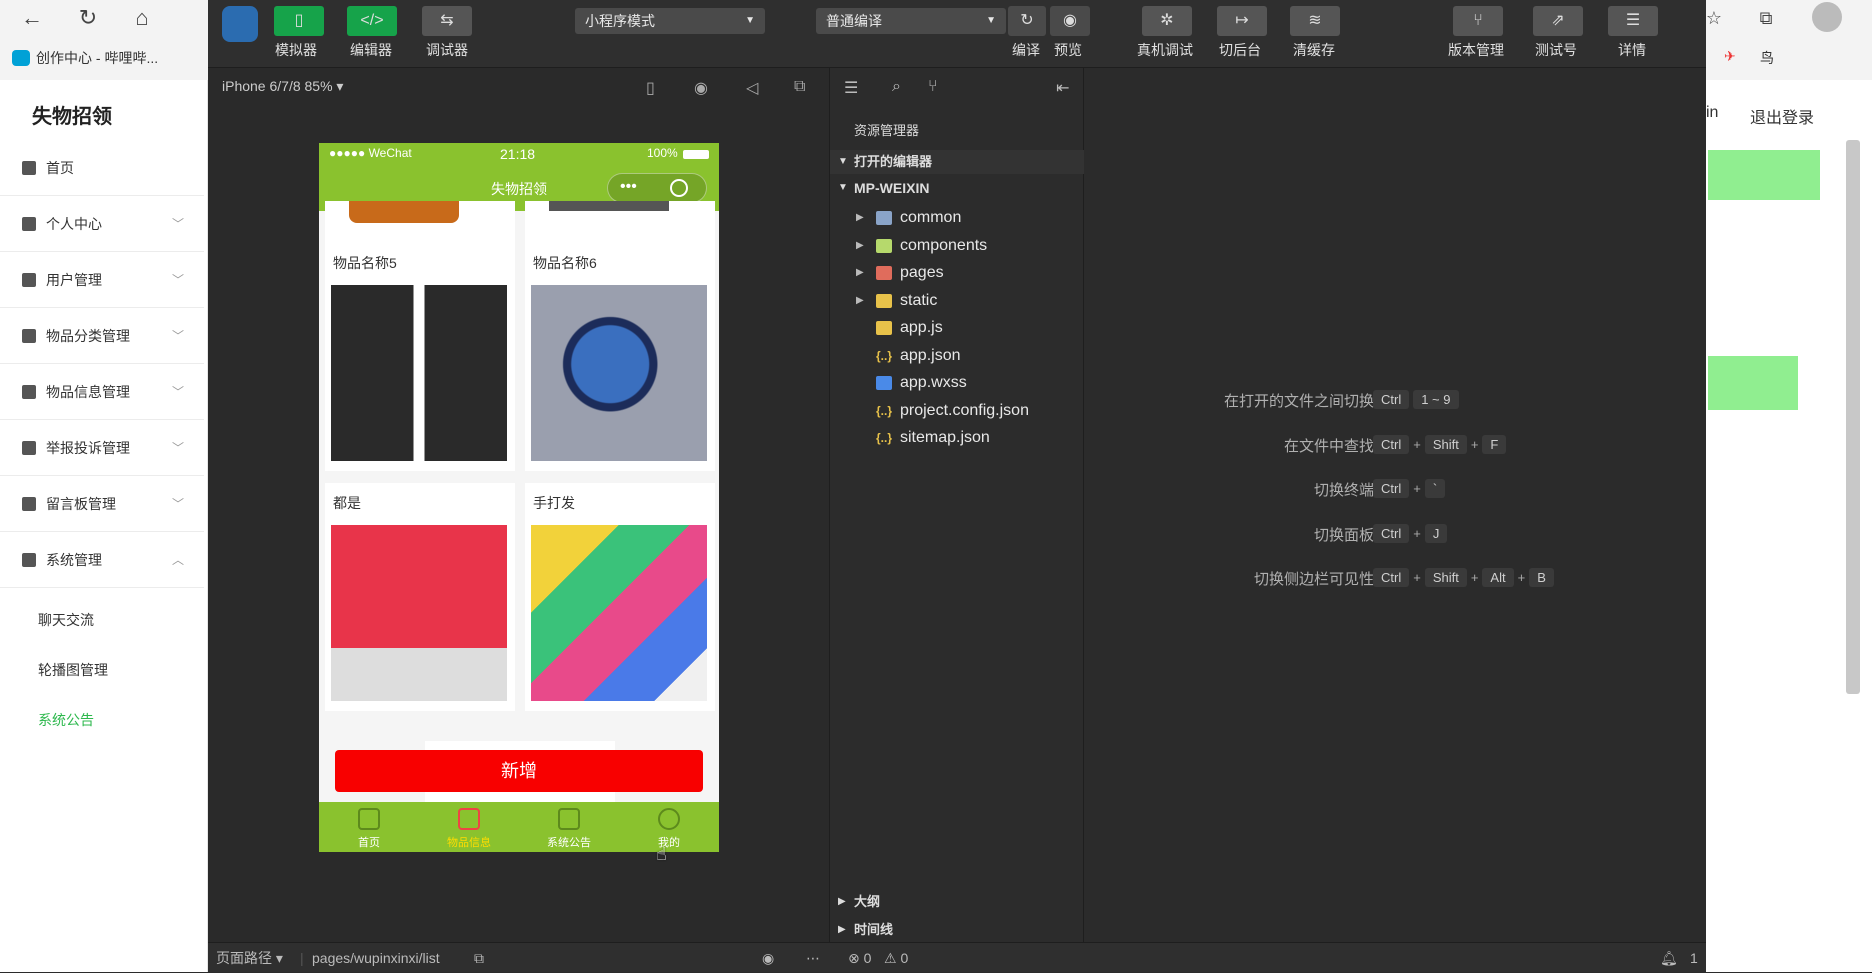 The image size is (1872, 973). I want to click on page-path-select: 页面路径 ▾, so click(249, 958).